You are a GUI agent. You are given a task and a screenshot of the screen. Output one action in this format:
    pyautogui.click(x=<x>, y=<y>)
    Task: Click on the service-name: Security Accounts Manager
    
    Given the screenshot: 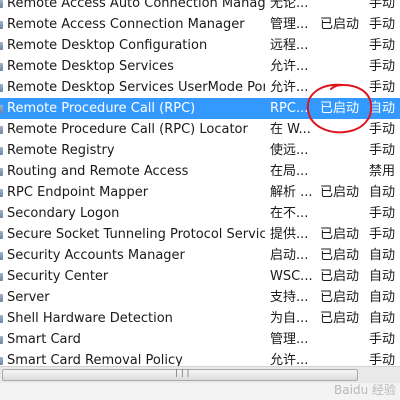 What is the action you would take?
    pyautogui.click(x=96, y=255)
    